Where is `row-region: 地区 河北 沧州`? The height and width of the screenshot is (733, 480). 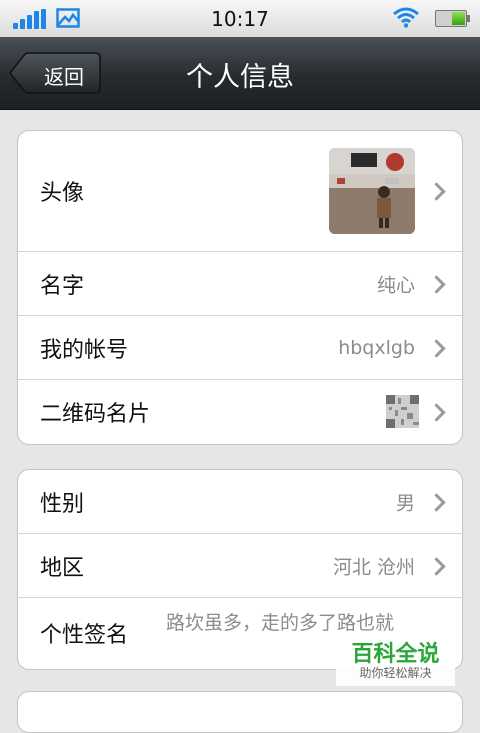 row-region: 地区 河北 沧州 is located at coordinates (240, 566).